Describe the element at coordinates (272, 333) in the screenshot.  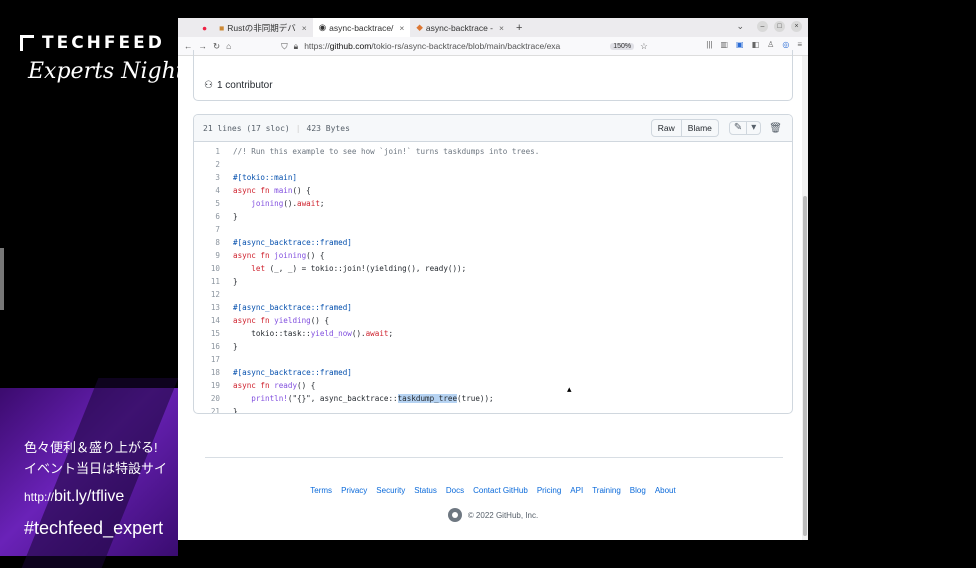
I see `code-token: tokio::task::` at that location.